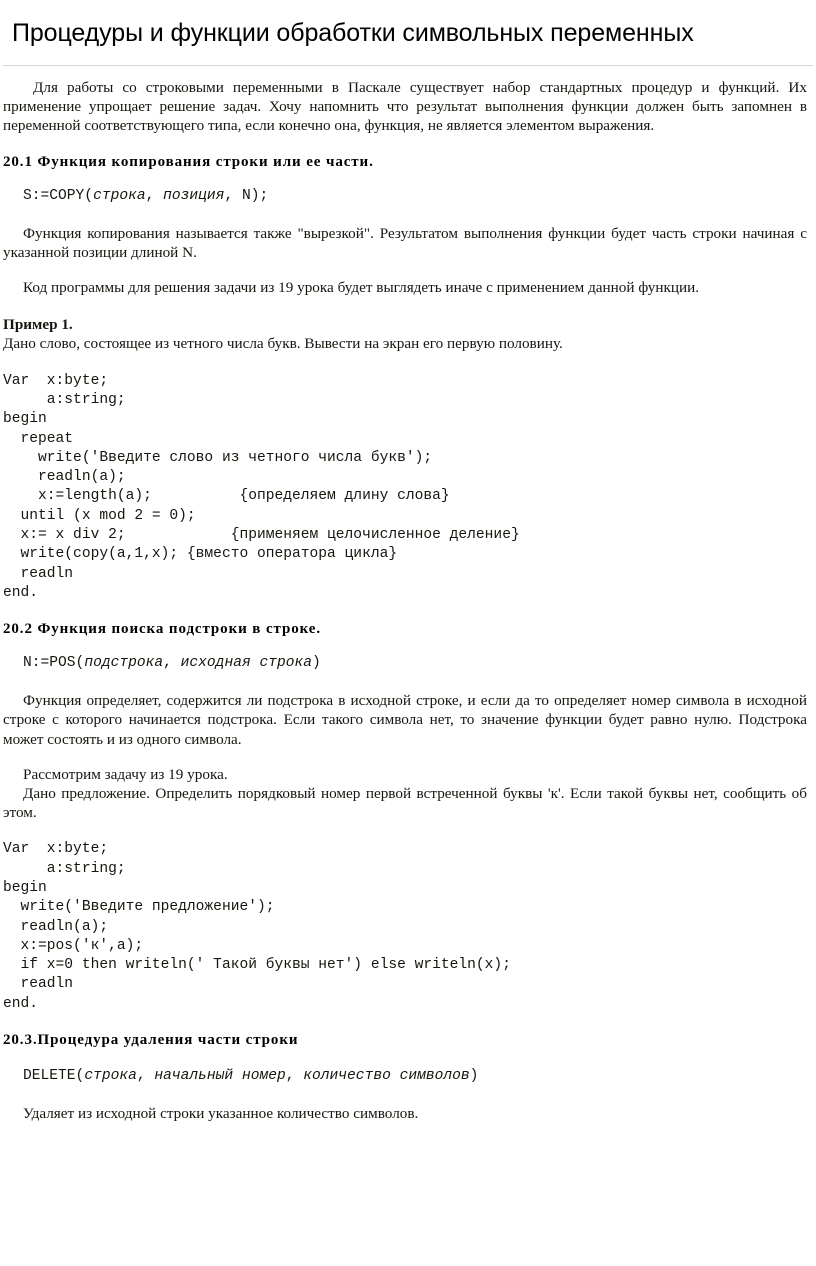  I want to click on pos-signature-suffix: ), so click(316, 663).